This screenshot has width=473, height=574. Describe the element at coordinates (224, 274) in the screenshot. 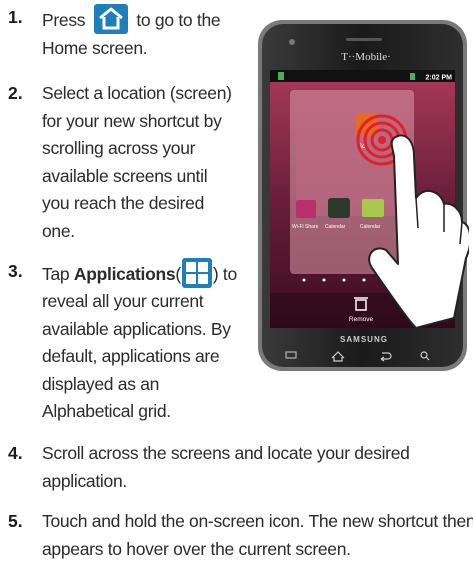

I see `step-3-close: ) to` at that location.